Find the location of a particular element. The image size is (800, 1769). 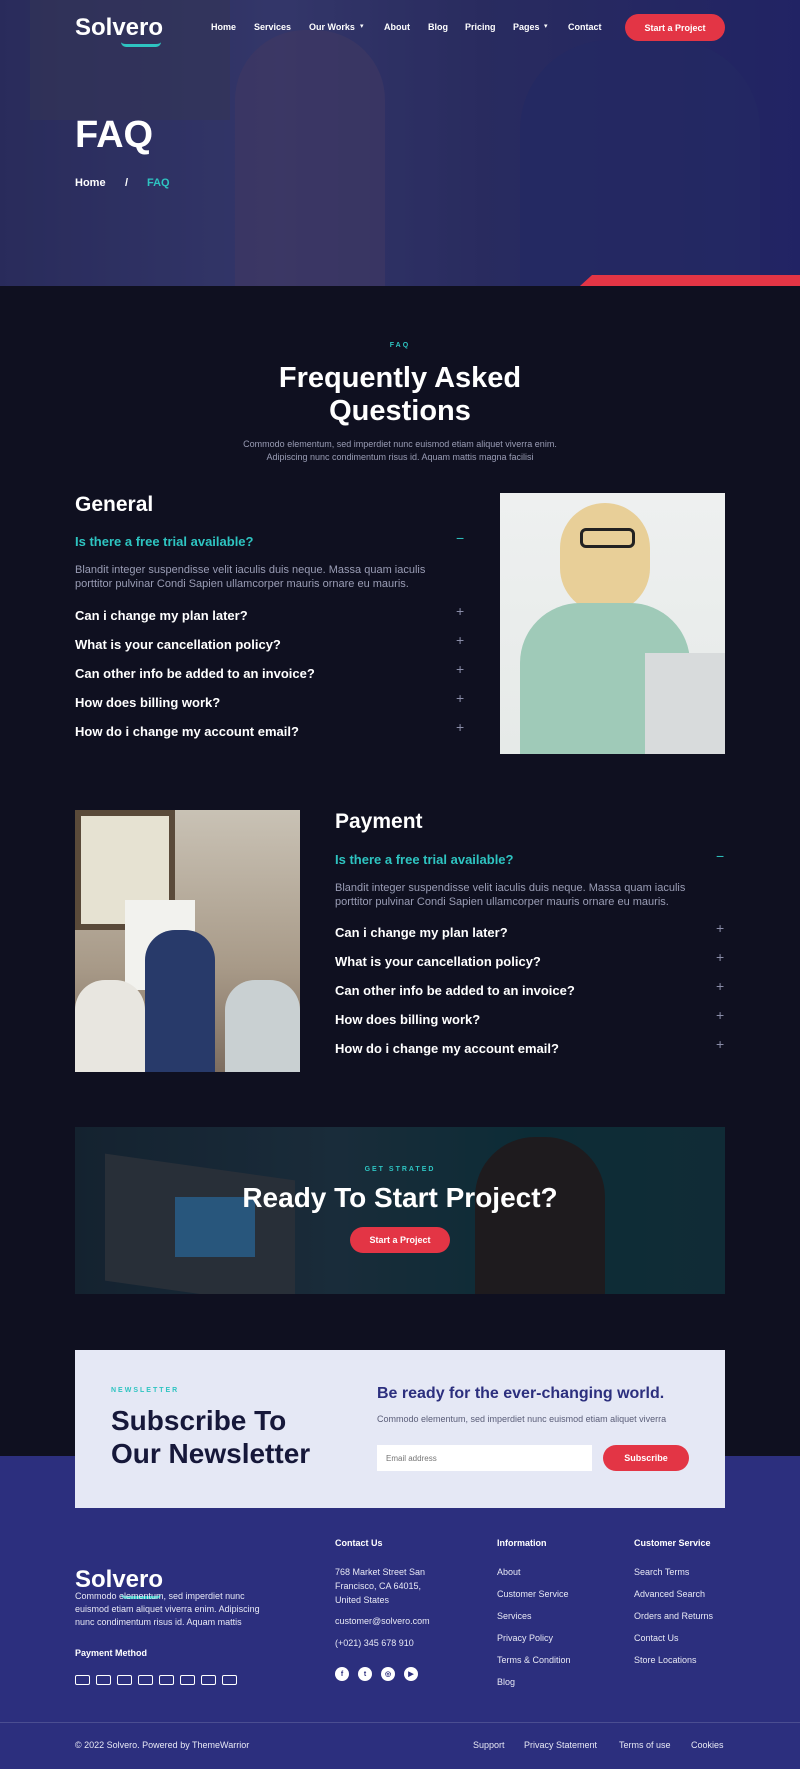

nav-contact: Contact is located at coordinates (585, 27).